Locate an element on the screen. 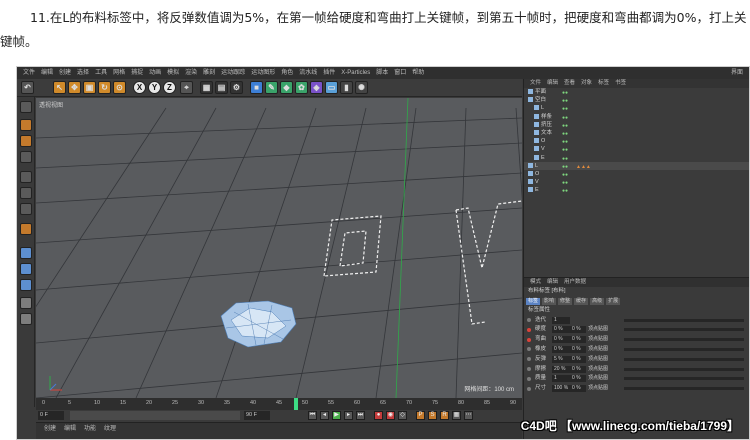  pla-key-icon: ⋯ is located at coordinates (468, 415).